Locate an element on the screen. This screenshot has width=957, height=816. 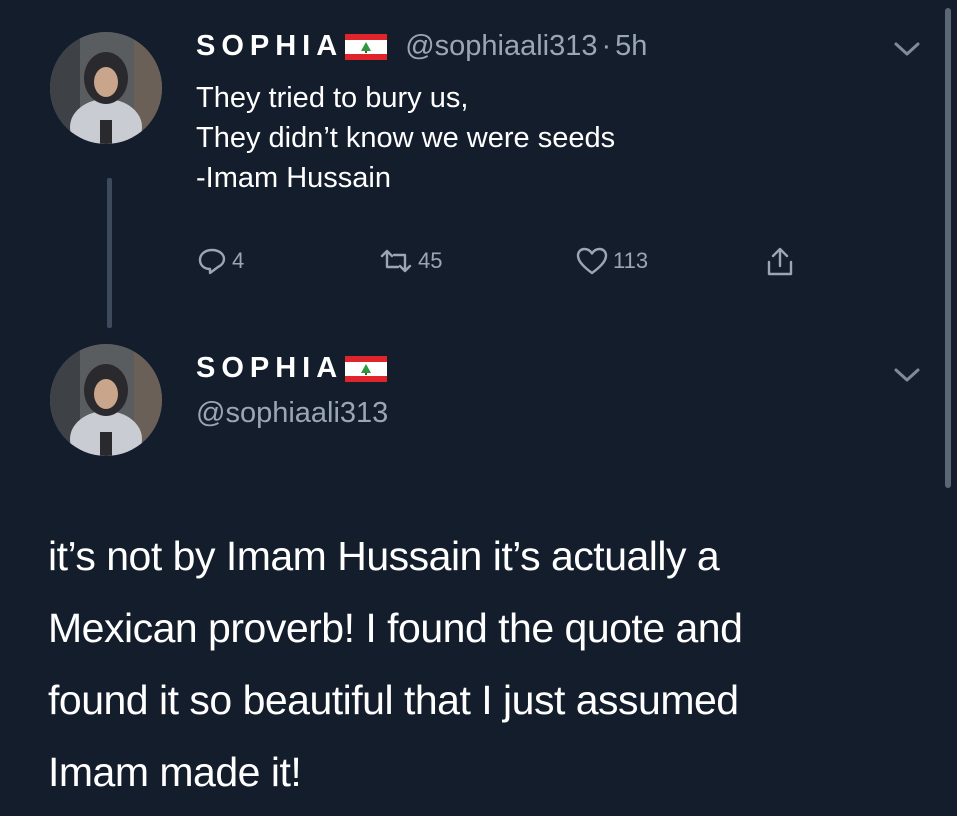
tweet-line: -Imam Hussain is located at coordinates (293, 178).